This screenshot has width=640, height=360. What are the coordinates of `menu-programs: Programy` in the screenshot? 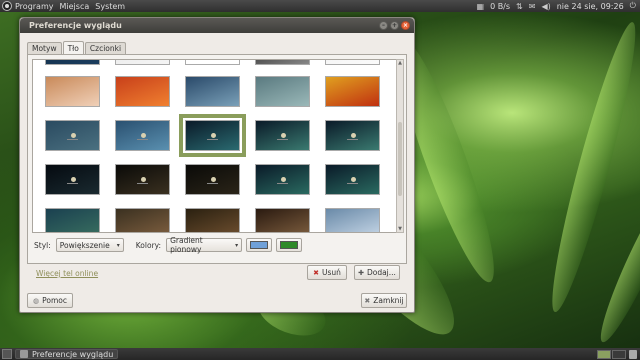 It's located at (34, 6).